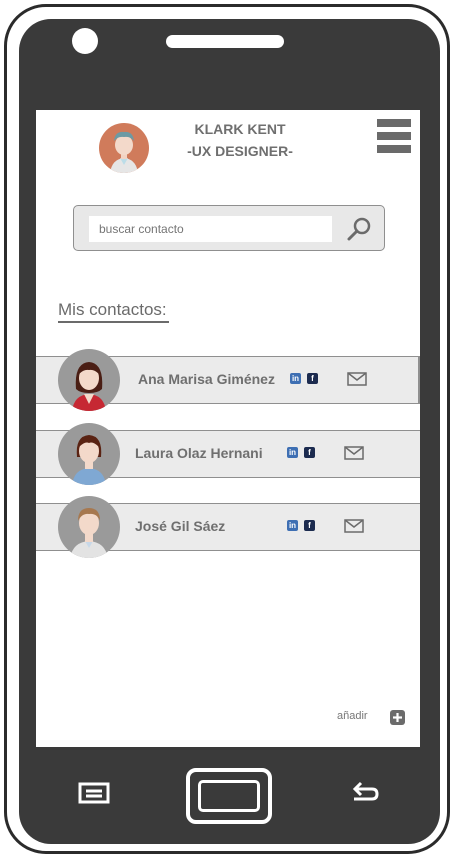 This screenshot has height=860, width=456. Describe the element at coordinates (113, 322) in the screenshot. I see `section-underline` at that location.